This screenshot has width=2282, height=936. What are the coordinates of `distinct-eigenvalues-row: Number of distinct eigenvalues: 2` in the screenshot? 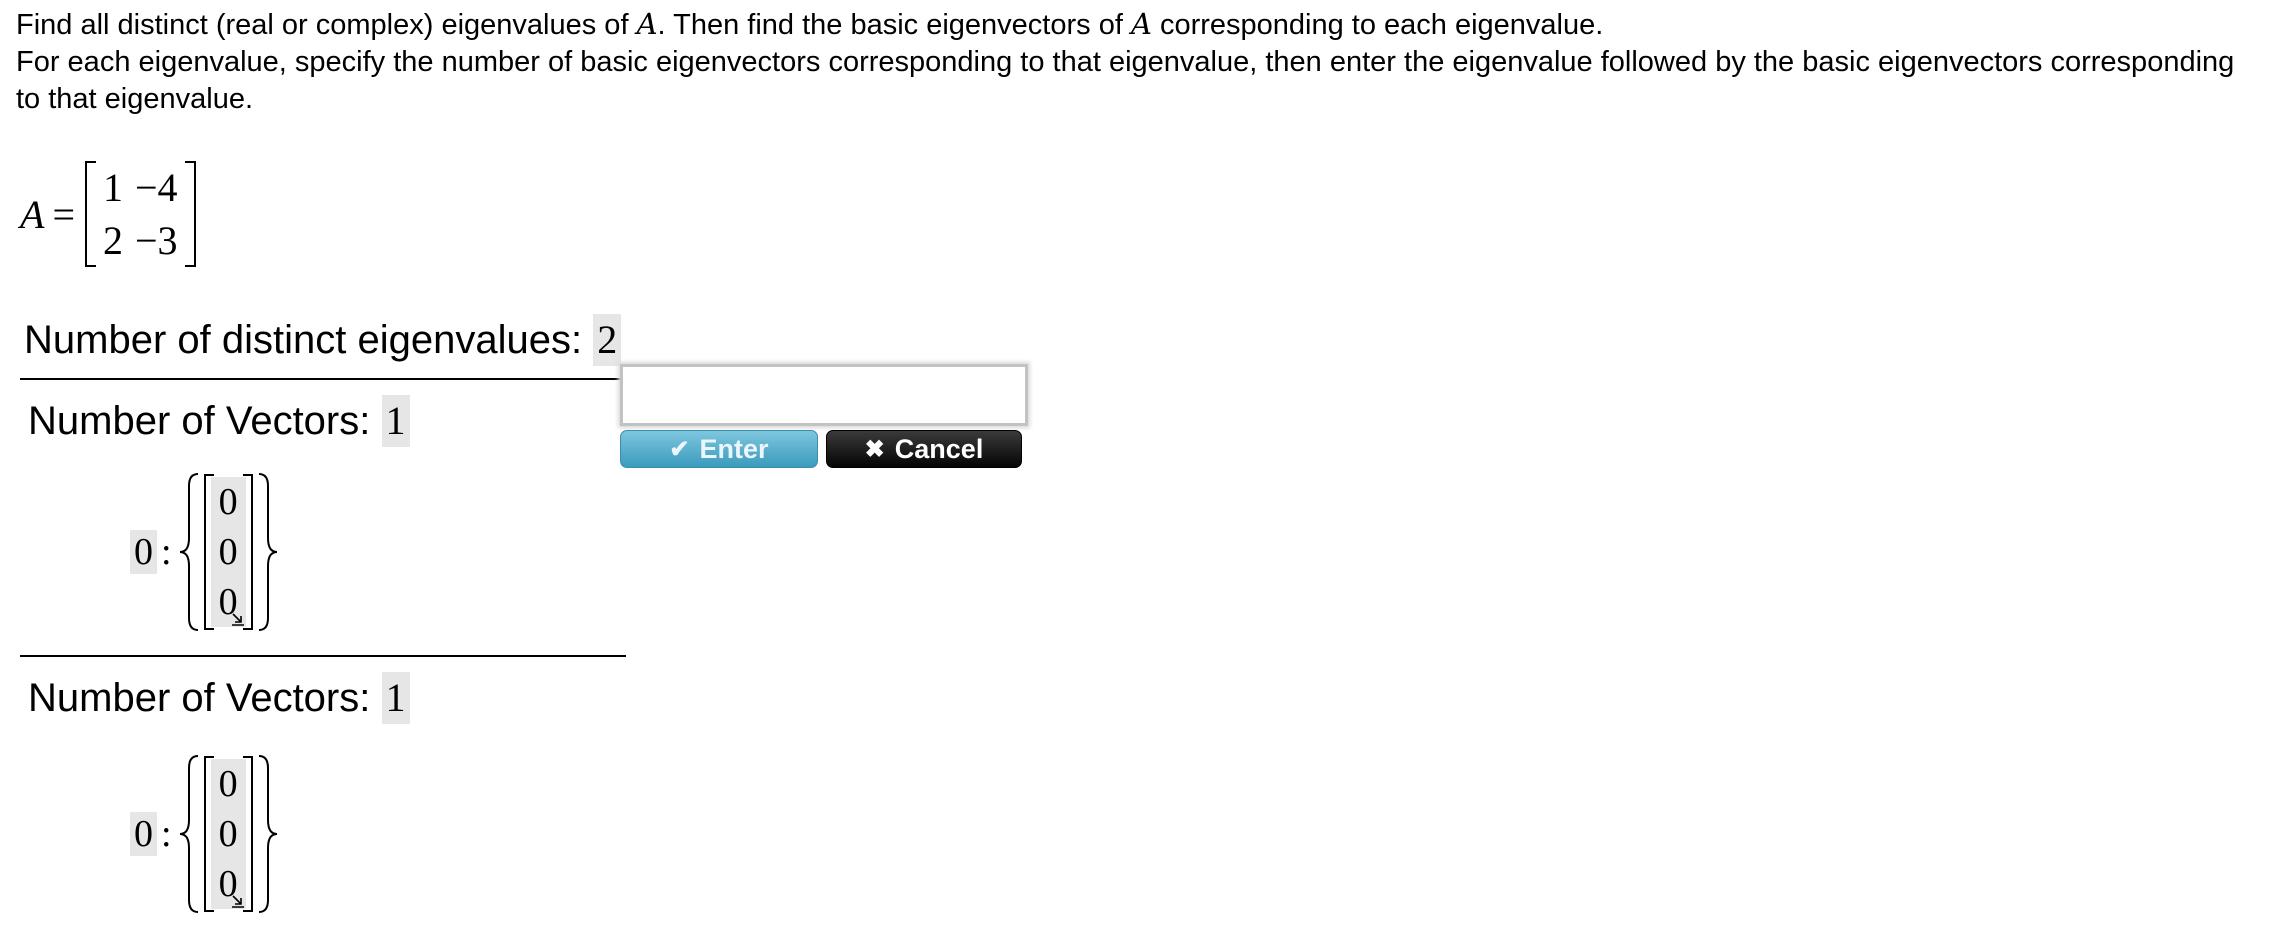 It's located at (323, 340).